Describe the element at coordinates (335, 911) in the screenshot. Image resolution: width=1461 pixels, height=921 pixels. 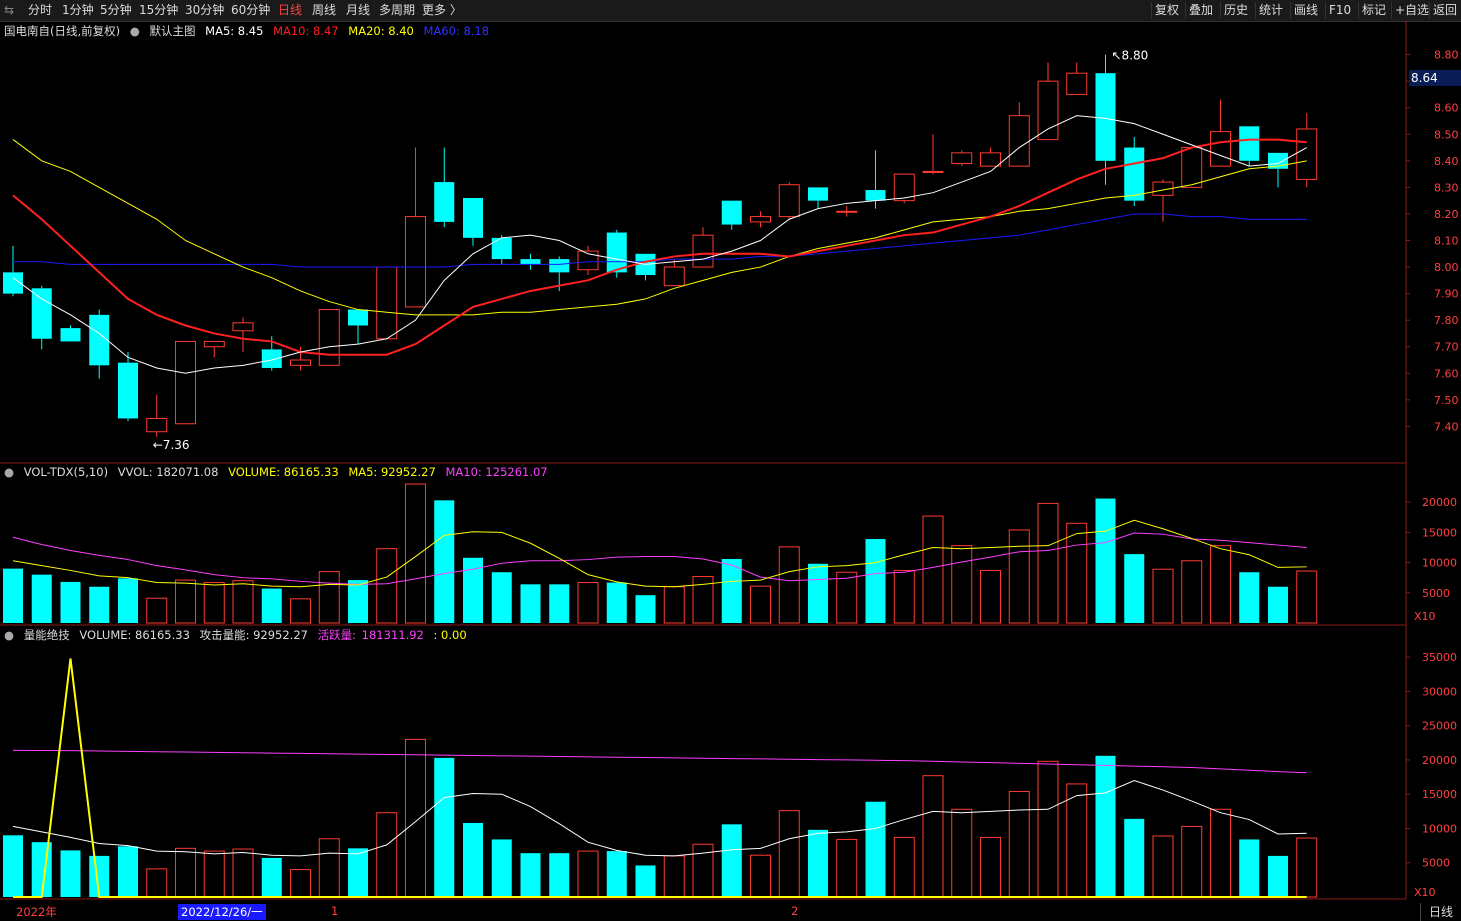
I see `timeline-month-1: 1` at that location.